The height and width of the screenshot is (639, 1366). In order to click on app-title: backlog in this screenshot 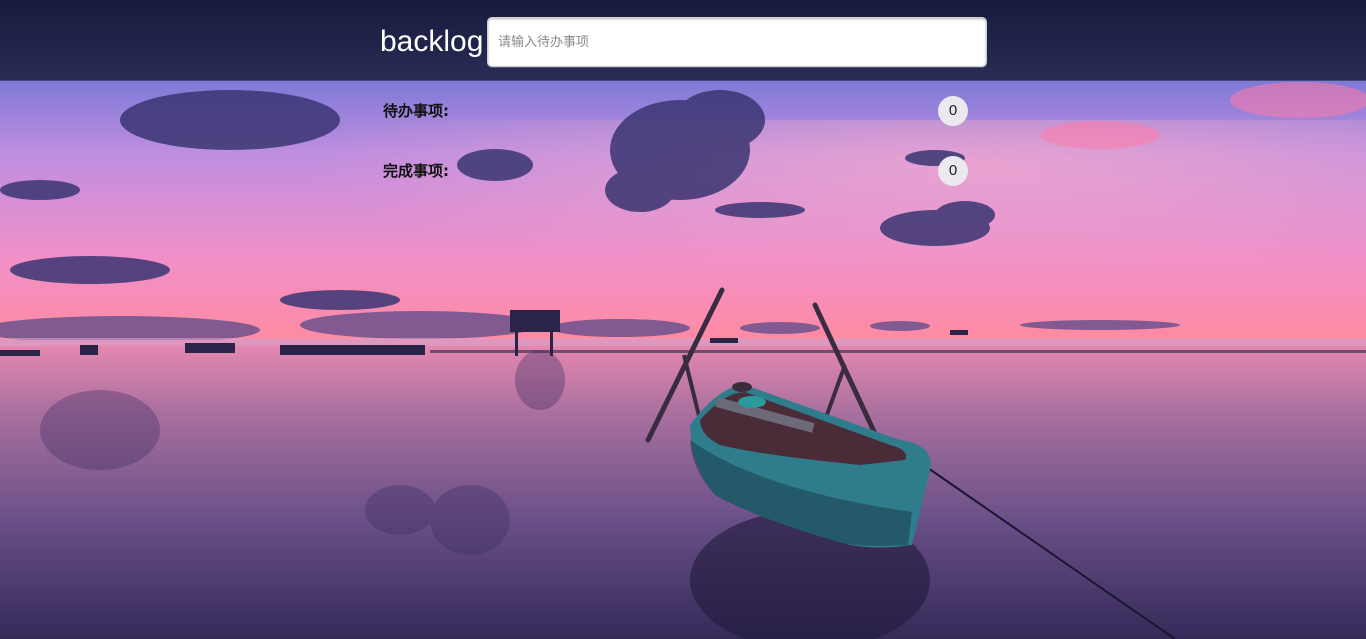, I will do `click(432, 41)`.